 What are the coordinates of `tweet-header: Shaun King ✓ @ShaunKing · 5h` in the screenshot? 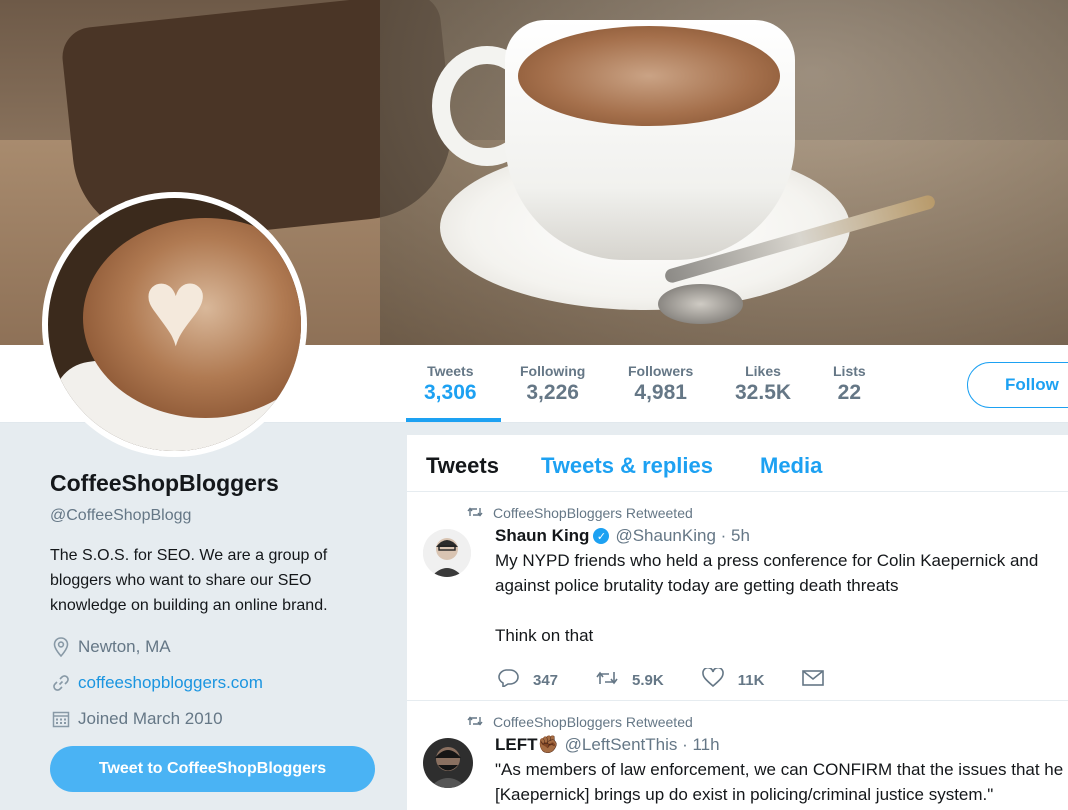 It's located at (780, 536).